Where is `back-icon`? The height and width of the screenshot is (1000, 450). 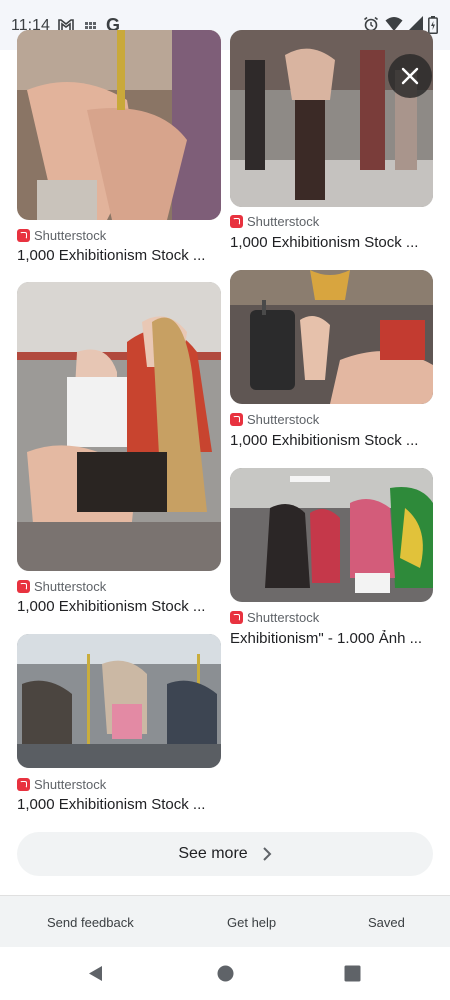
back-icon is located at coordinates (95, 976).